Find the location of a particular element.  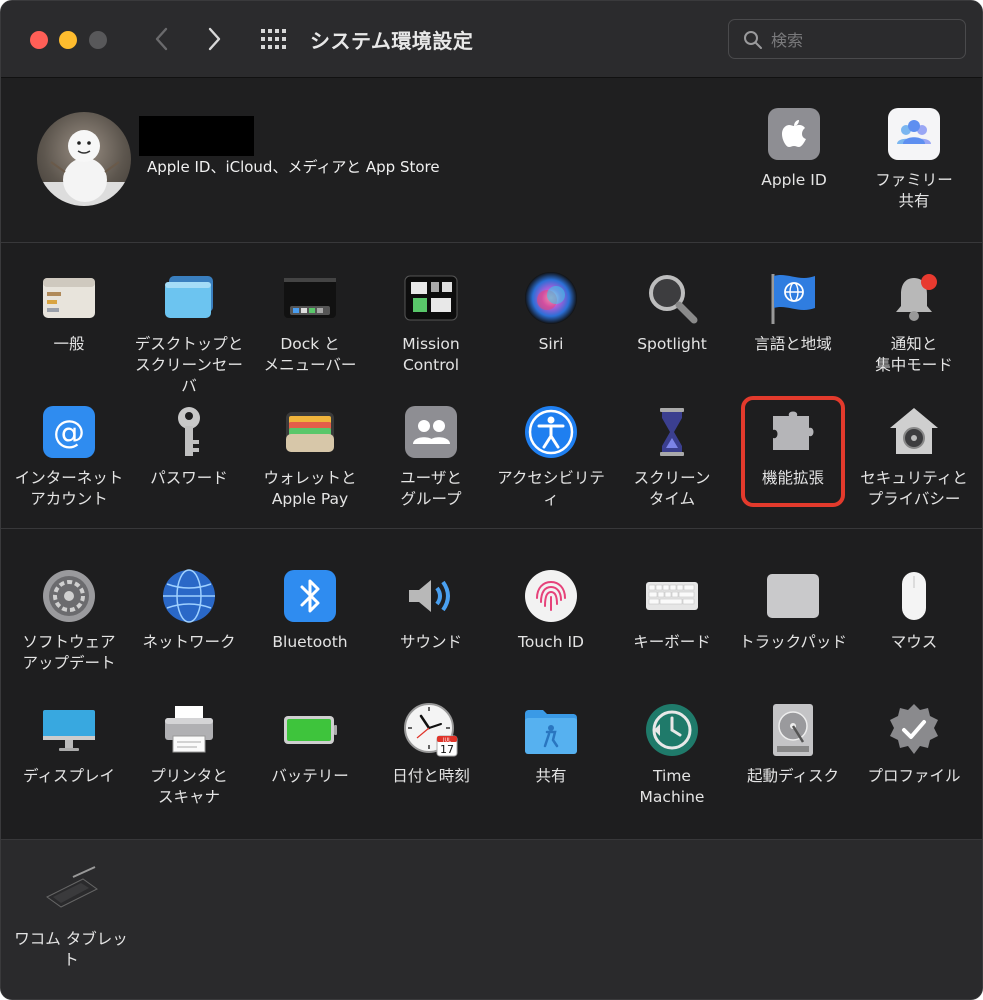

window-title: システム環境設定 is located at coordinates (392, 41).